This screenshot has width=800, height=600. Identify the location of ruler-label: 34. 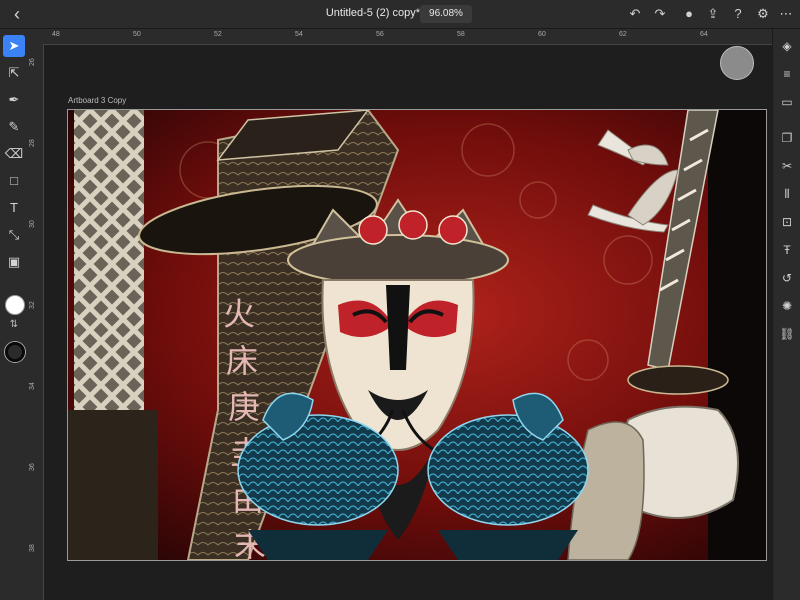
(32, 386).